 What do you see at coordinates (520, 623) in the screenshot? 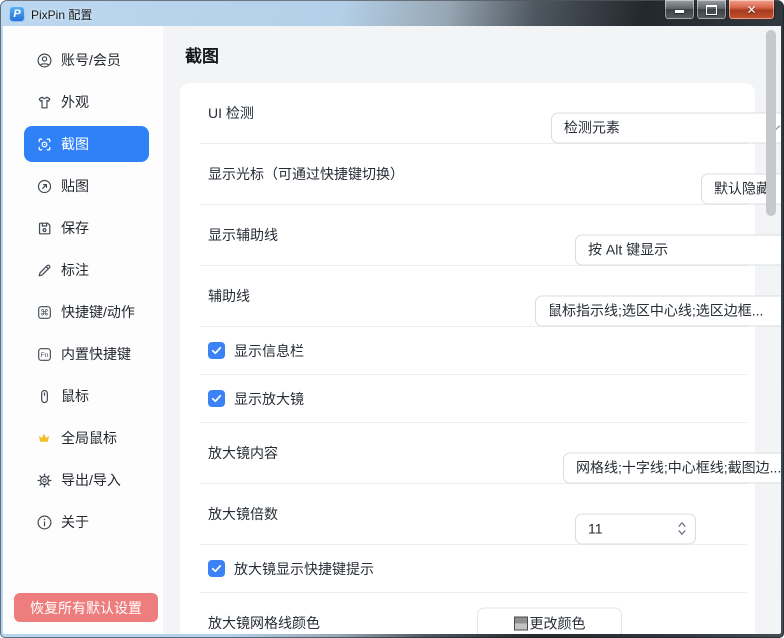
I see `color-swatch` at bounding box center [520, 623].